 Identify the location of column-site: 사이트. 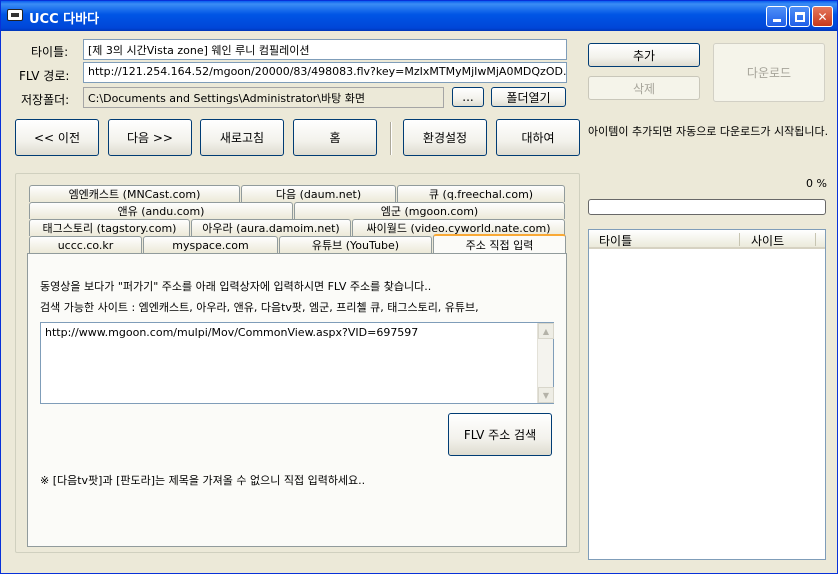
(767, 240).